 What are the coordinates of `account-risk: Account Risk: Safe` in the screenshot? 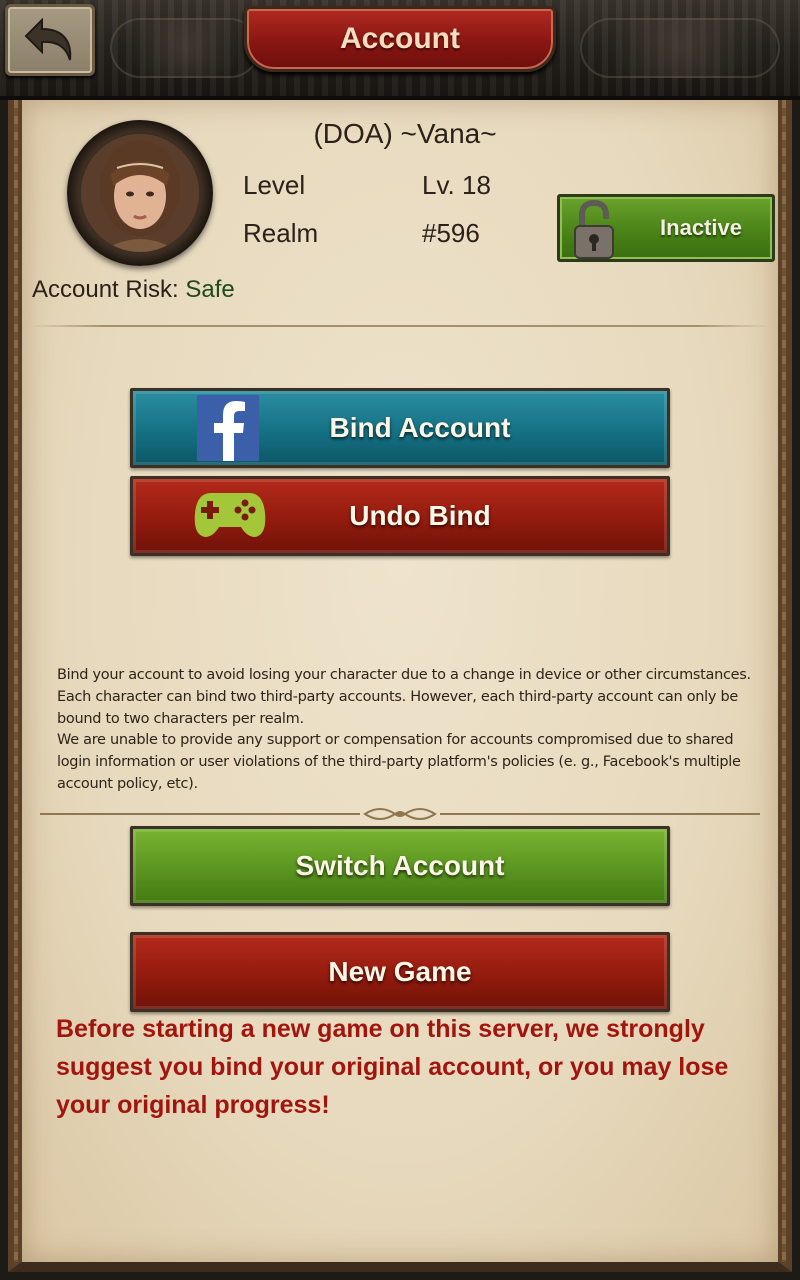 It's located at (133, 290).